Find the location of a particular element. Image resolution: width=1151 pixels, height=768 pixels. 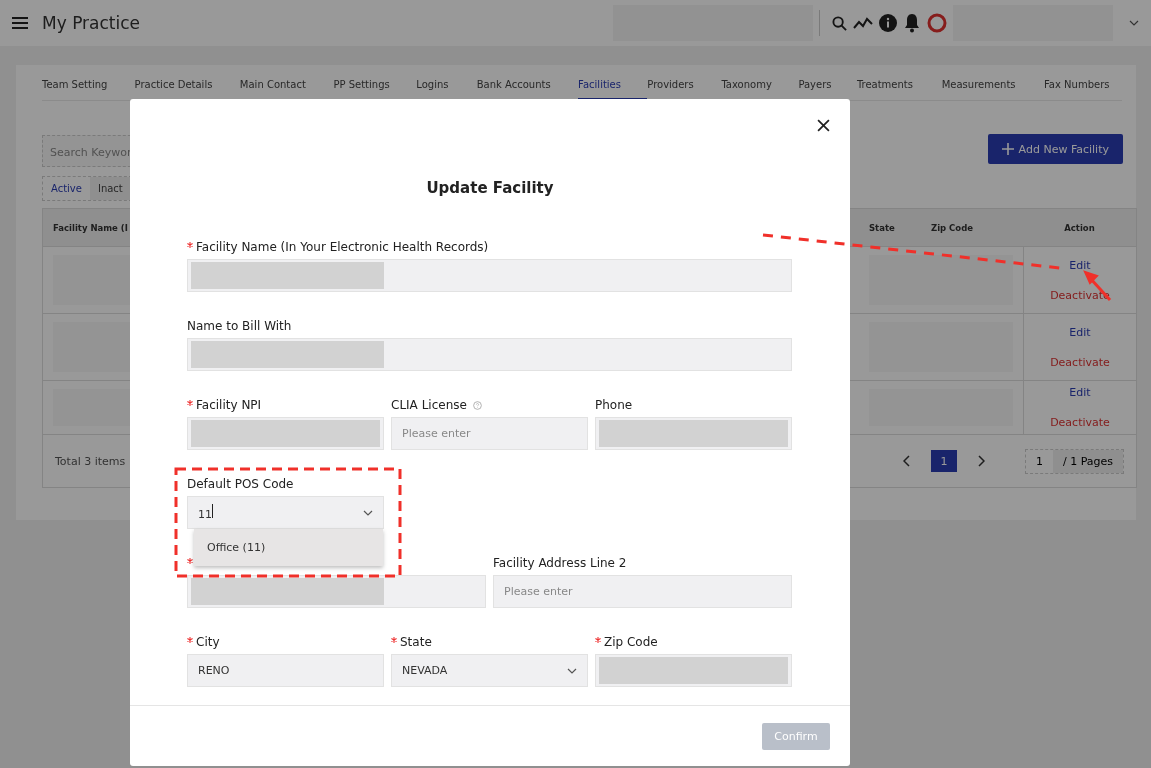

caret-icon is located at coordinates (1134, 23).